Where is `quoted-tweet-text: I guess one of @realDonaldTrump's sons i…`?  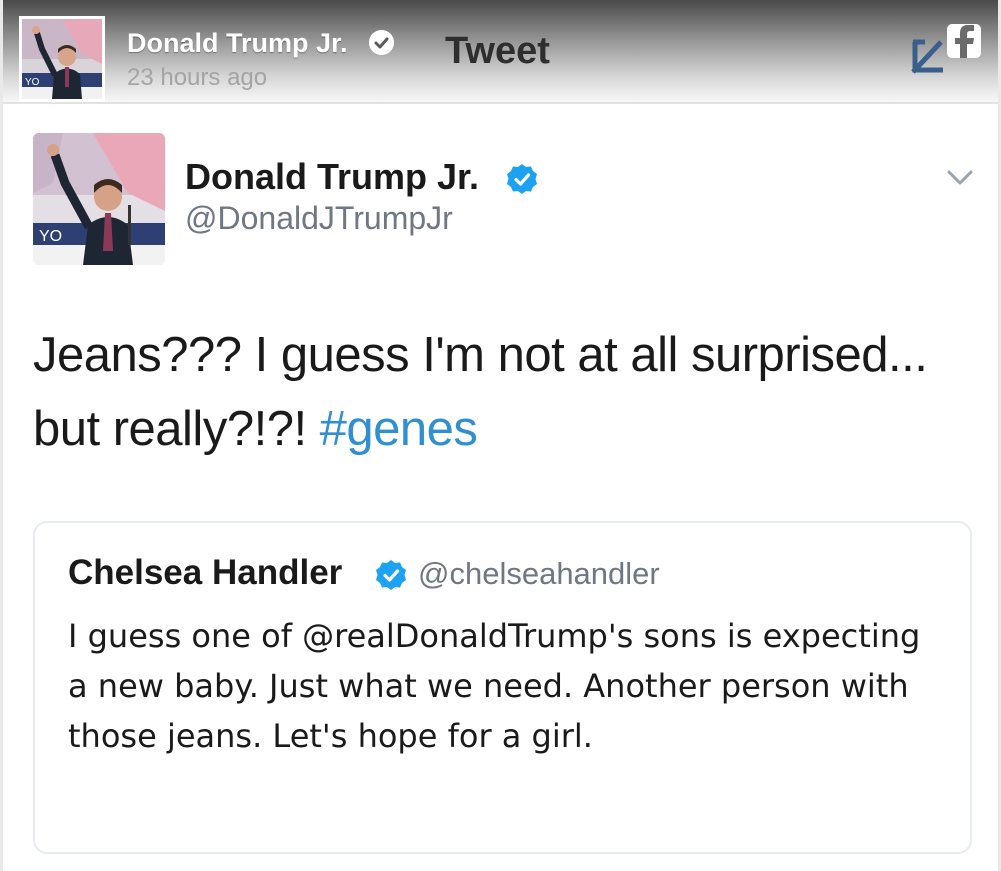
quoted-tweet-text: I guess one of @realDonaldTrump's sons i… is located at coordinates (494, 686).